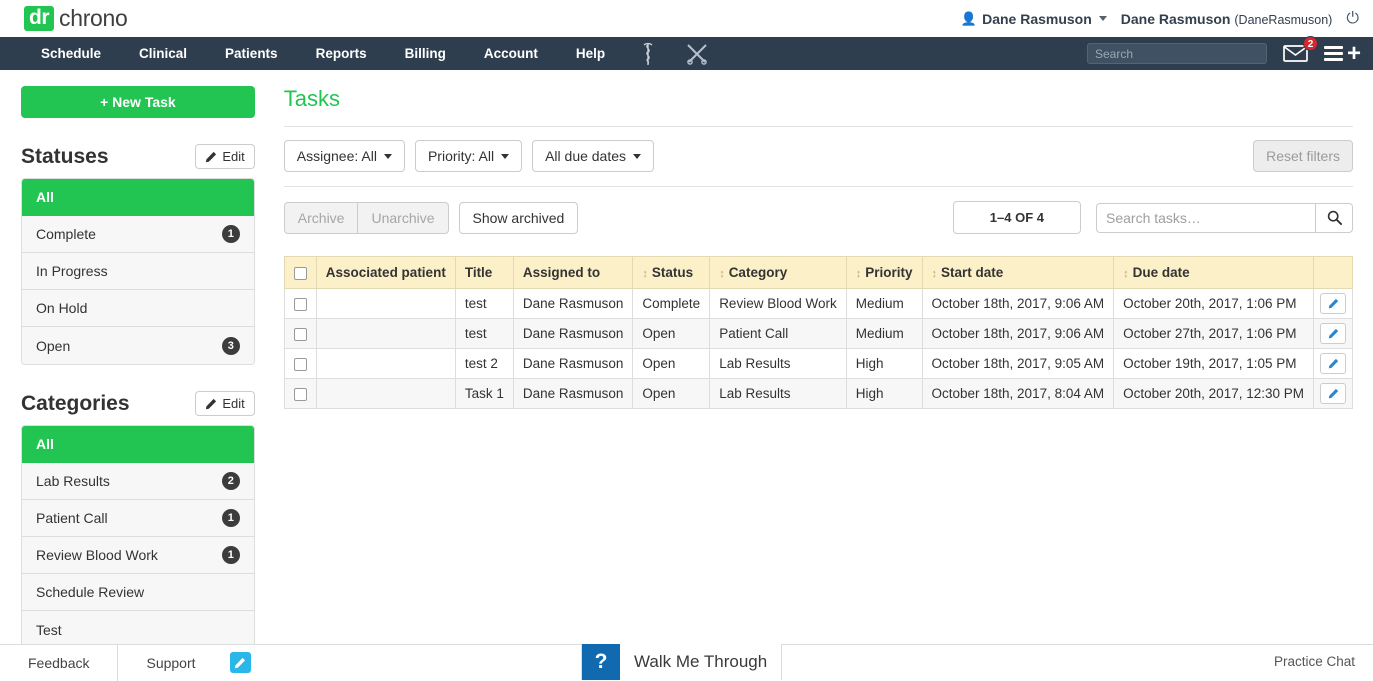  Describe the element at coordinates (321, 218) in the screenshot. I see `archive-button: Archive` at that location.